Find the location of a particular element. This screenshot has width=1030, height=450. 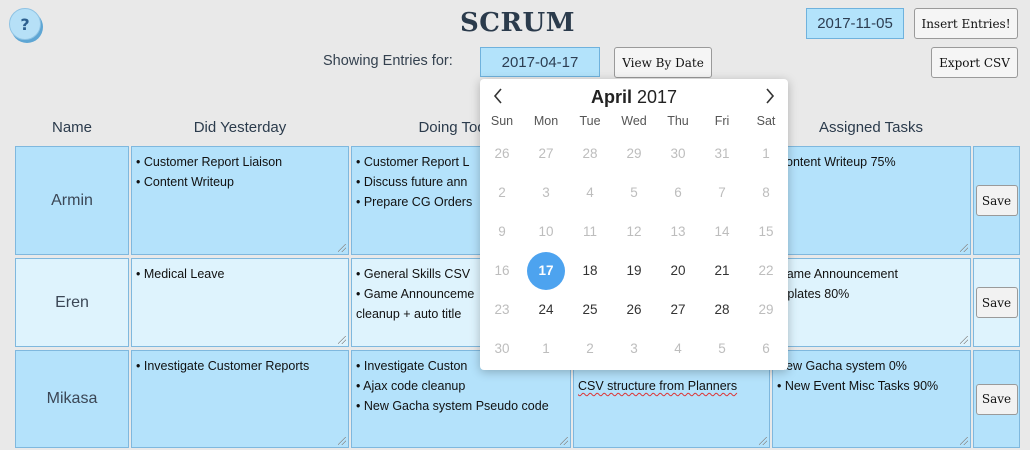

header-assigned-tasks: Assigned Tasks is located at coordinates (871, 127).